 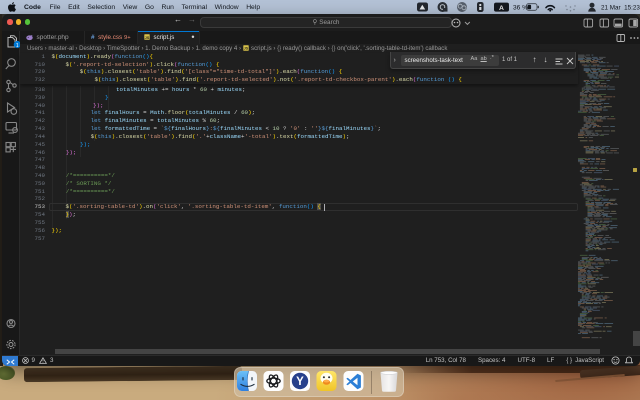 I want to click on svg-text: A, so click(x=501, y=8).